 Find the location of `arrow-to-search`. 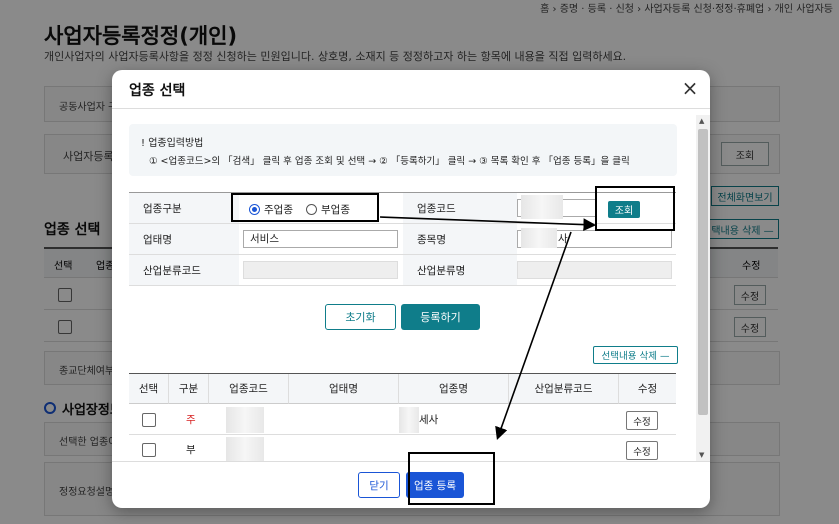

arrow-to-search is located at coordinates (488, 224).